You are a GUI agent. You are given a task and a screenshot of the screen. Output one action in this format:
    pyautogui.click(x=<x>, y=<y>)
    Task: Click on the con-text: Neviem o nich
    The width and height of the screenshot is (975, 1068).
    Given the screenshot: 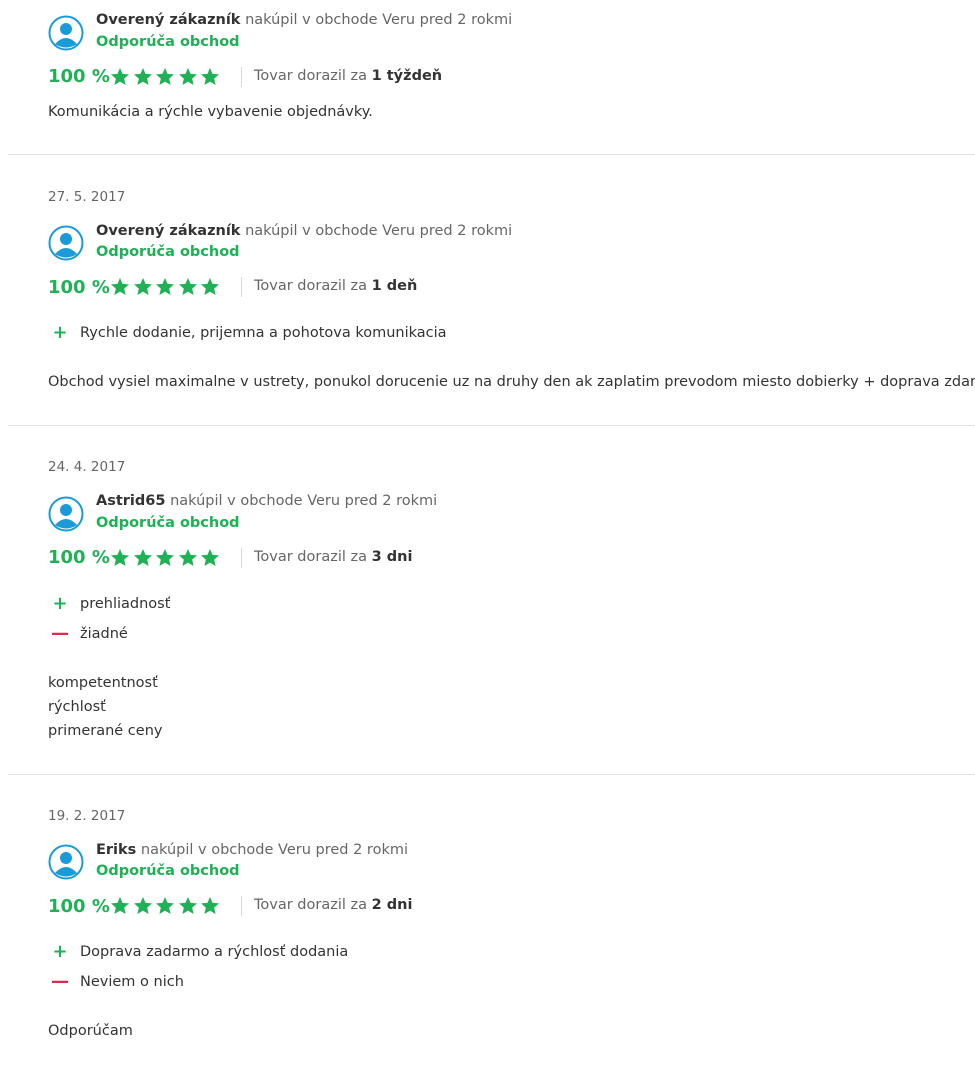 What is the action you would take?
    pyautogui.click(x=132, y=982)
    